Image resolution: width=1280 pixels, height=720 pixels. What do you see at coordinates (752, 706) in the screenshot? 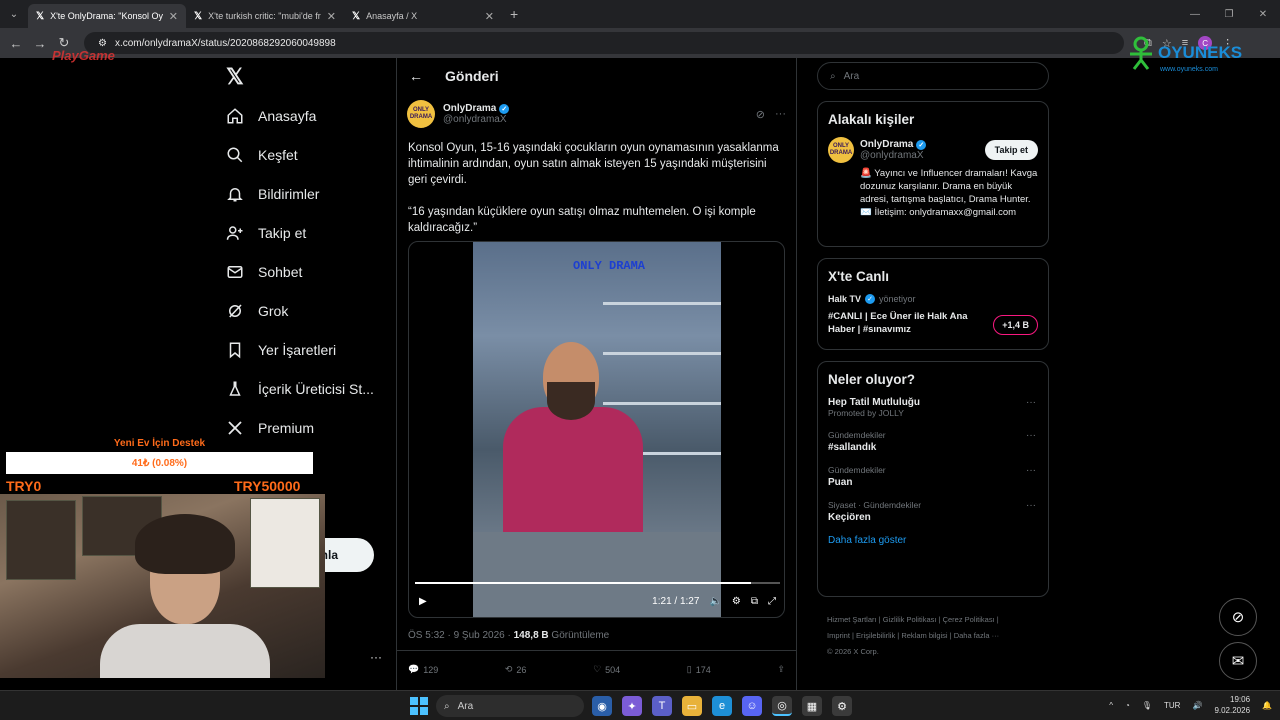
I see `discord-icon: ☺` at bounding box center [752, 706].